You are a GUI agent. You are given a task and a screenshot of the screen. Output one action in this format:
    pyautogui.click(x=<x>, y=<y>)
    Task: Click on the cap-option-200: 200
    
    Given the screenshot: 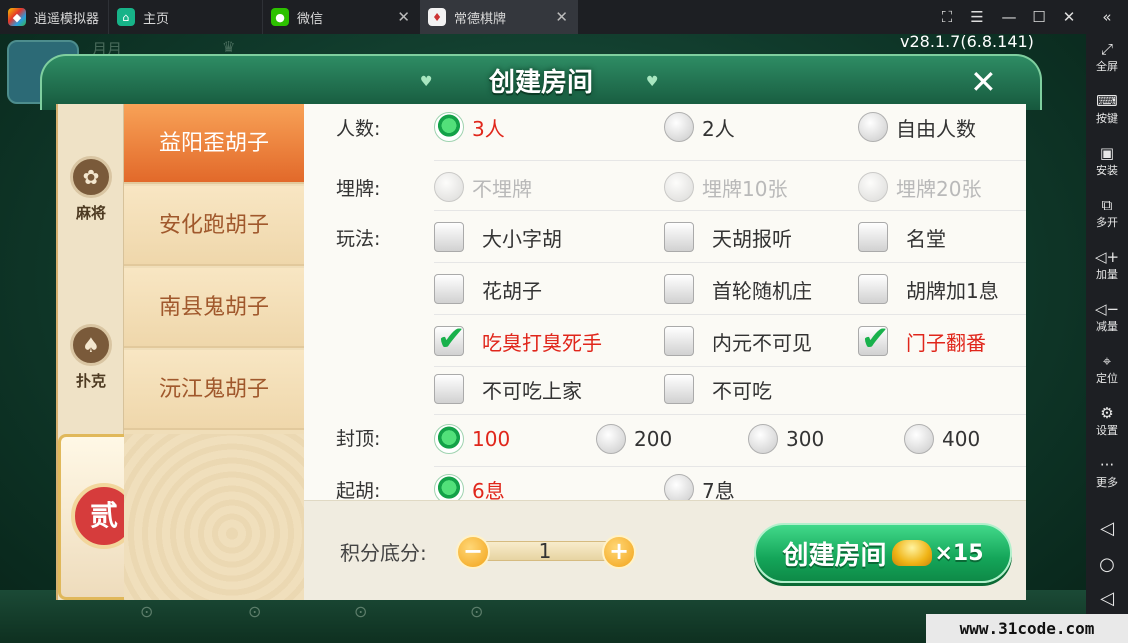 What is the action you would take?
    pyautogui.click(x=634, y=439)
    